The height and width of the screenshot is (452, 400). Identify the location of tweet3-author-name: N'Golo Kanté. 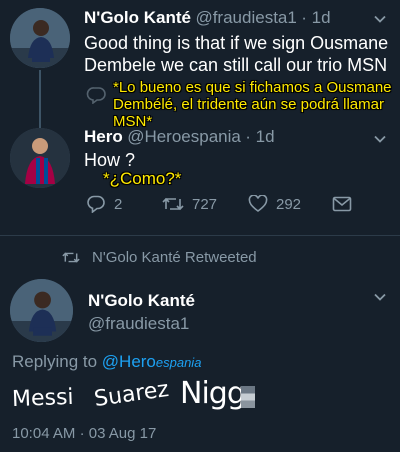
(141, 301).